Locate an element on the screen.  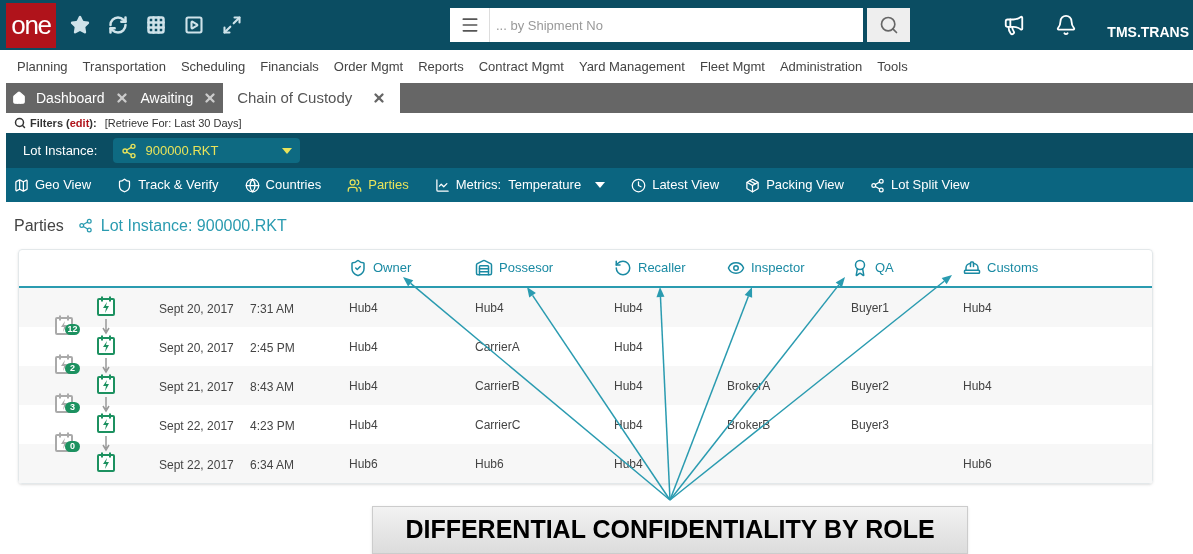
tab: Dashboard is located at coordinates (70, 98).